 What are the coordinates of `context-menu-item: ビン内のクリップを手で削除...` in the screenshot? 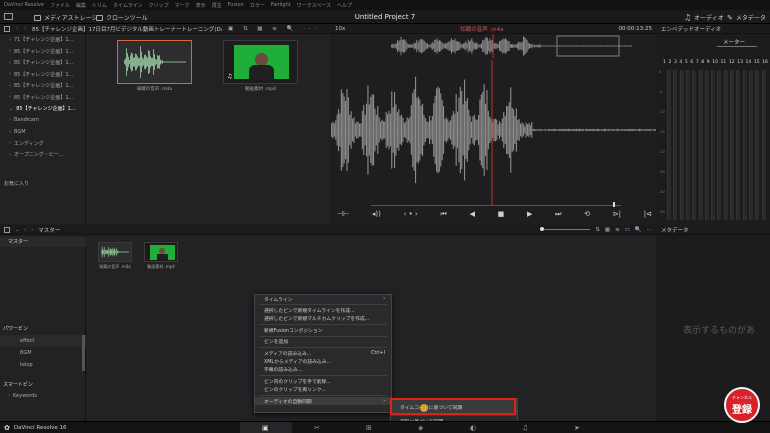 It's located at (323, 381).